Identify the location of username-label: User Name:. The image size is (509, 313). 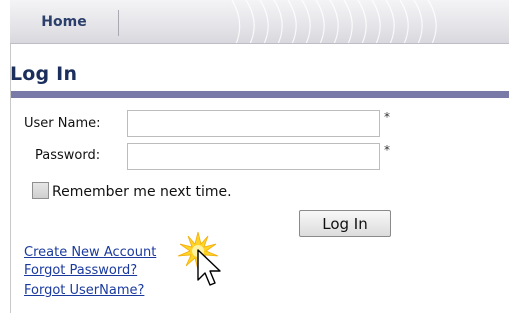
(62, 123).